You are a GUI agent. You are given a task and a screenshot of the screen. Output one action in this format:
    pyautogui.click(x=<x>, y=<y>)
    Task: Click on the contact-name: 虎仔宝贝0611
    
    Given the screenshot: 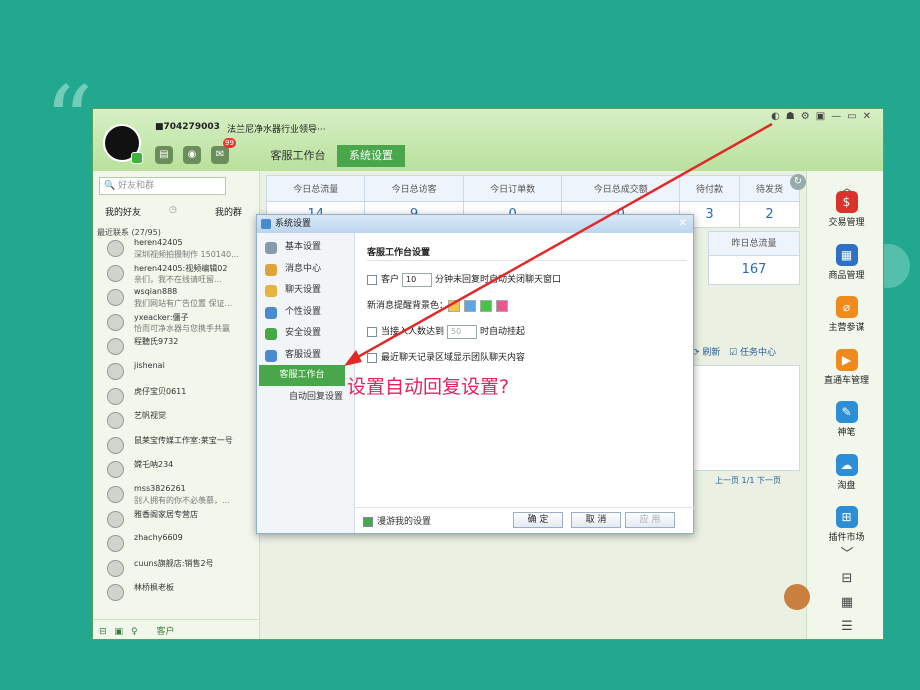 What is the action you would take?
    pyautogui.click(x=160, y=391)
    